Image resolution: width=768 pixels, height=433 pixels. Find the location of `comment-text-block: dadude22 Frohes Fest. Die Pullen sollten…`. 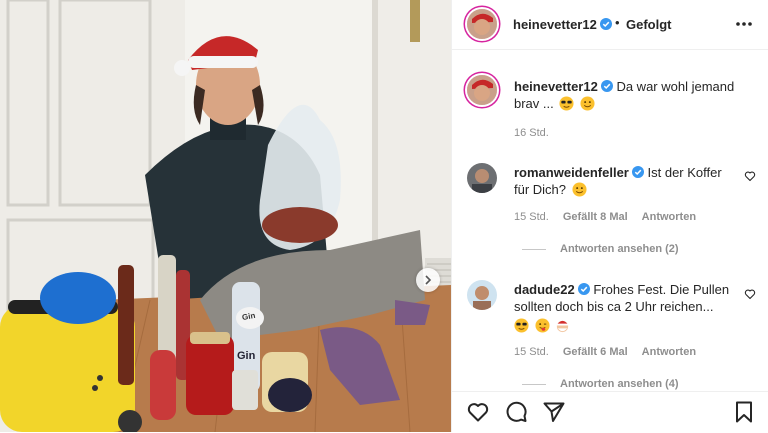

comment-text-block: dadude22 Frohes Fest. Die Pullen sollten… is located at coordinates (626, 307).